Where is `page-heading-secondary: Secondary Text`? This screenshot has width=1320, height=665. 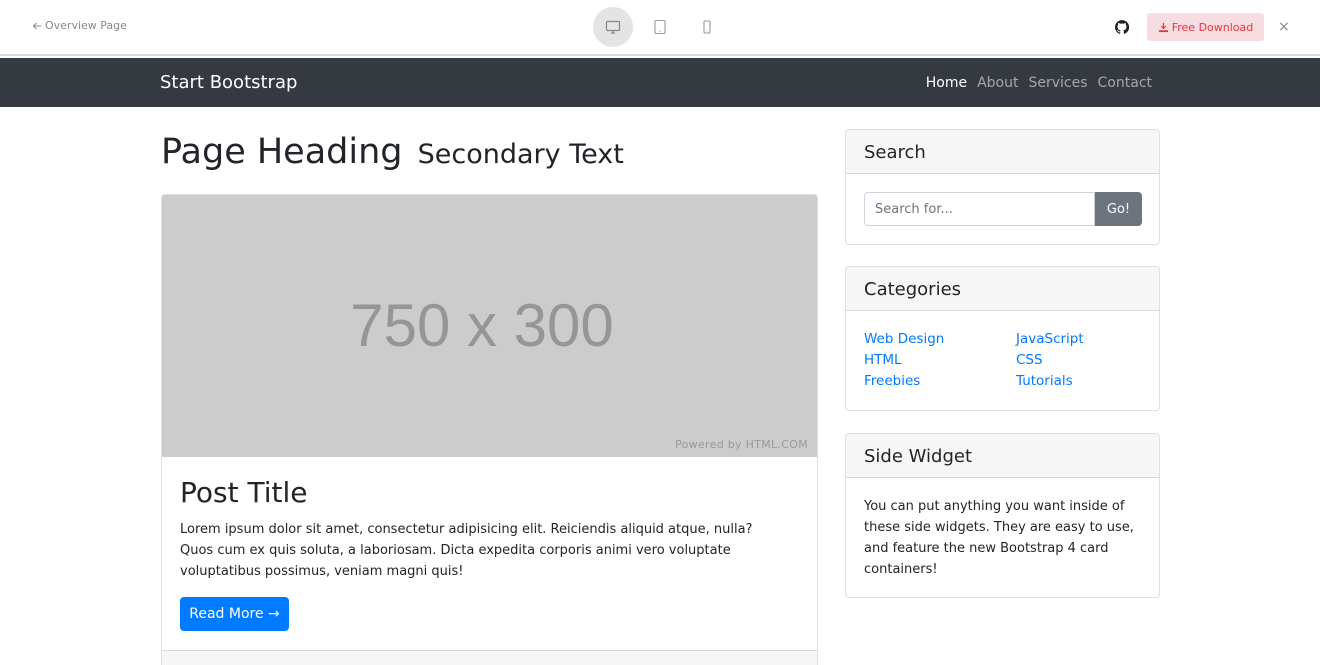
page-heading-secondary: Secondary Text is located at coordinates (520, 154).